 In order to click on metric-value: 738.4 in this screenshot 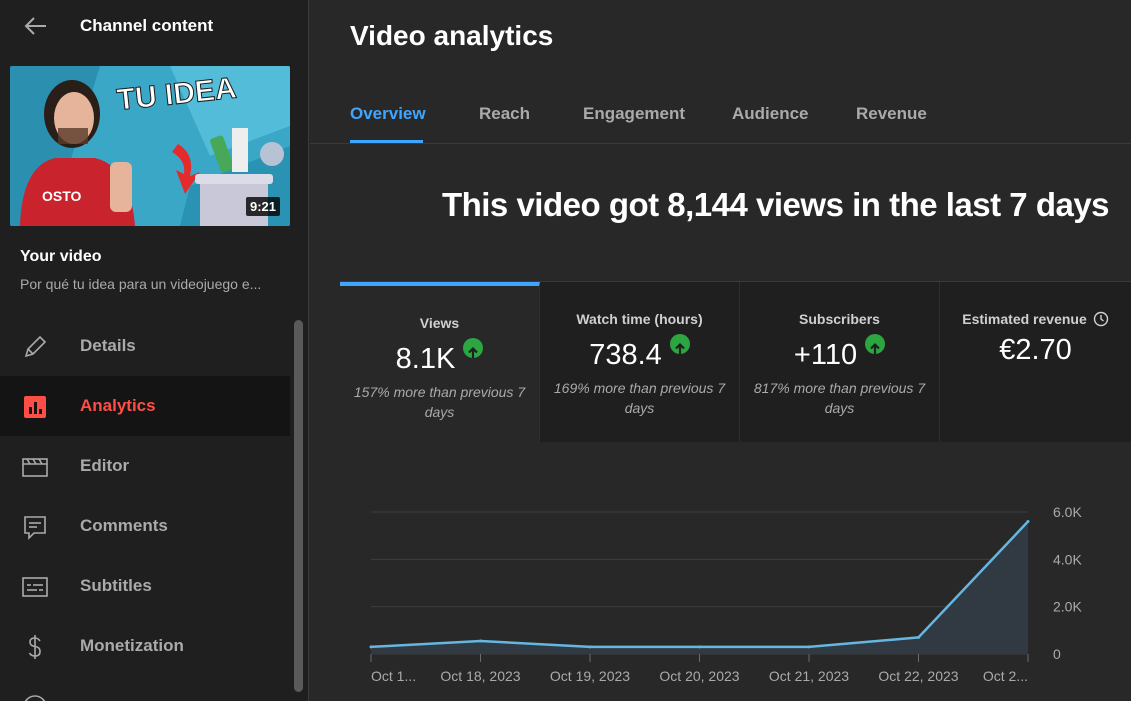, I will do `click(625, 355)`.